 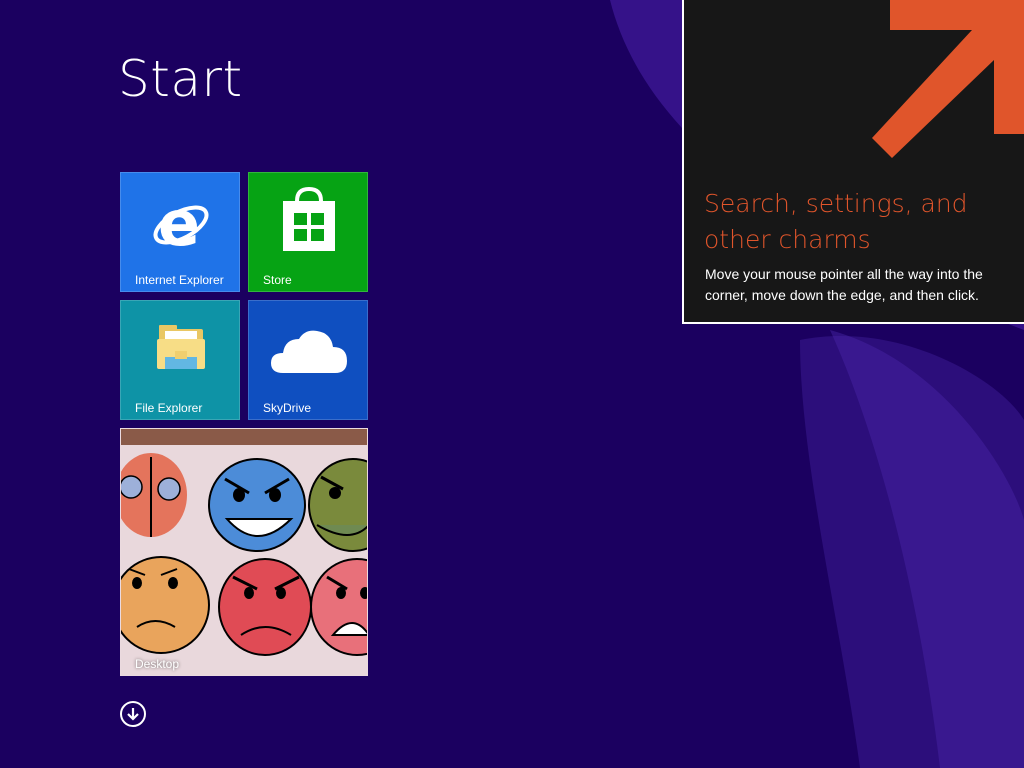 I want to click on tile-label: SkyDrive, so click(x=287, y=408).